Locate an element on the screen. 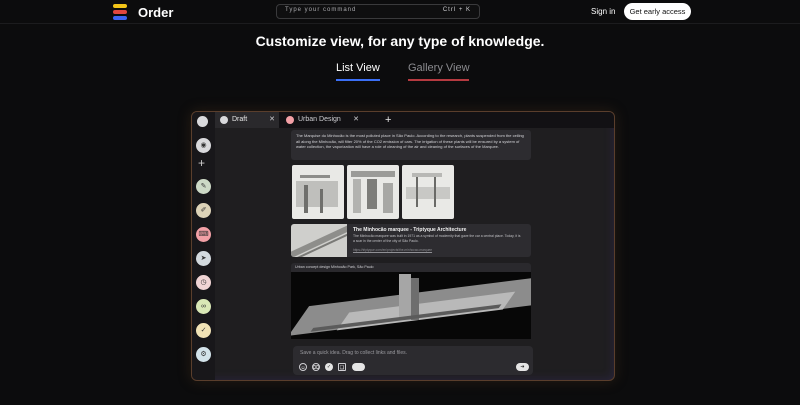  tab-list-view: List View is located at coordinates (358, 68).